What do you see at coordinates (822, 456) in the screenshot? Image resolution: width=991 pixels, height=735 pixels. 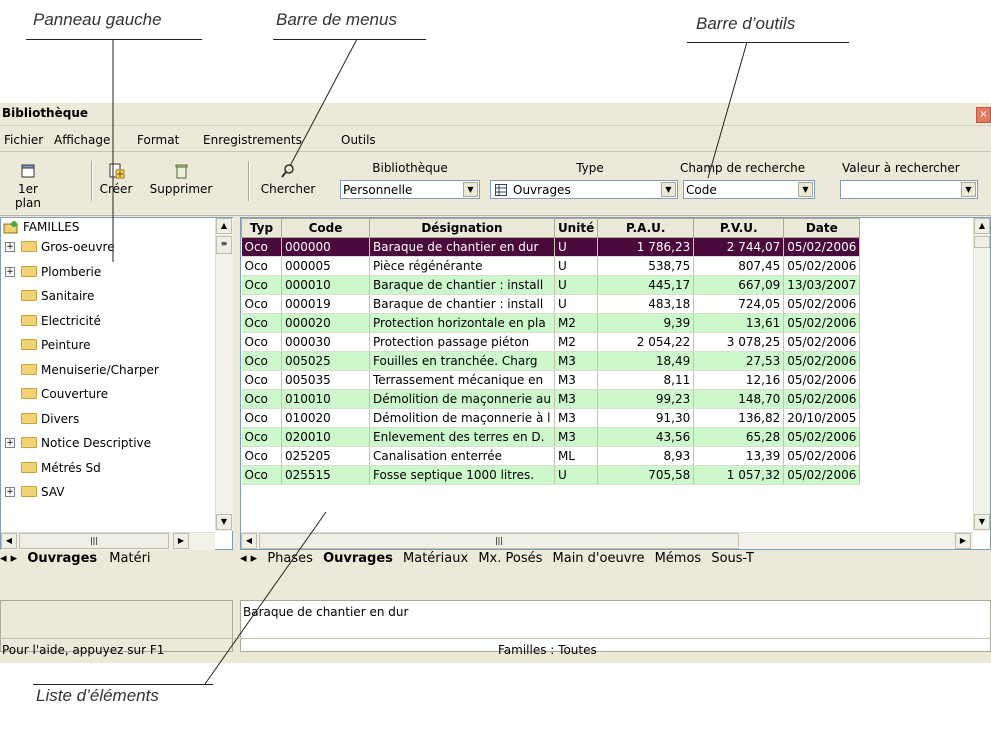 I see `table-cell: 05/02/2006` at bounding box center [822, 456].